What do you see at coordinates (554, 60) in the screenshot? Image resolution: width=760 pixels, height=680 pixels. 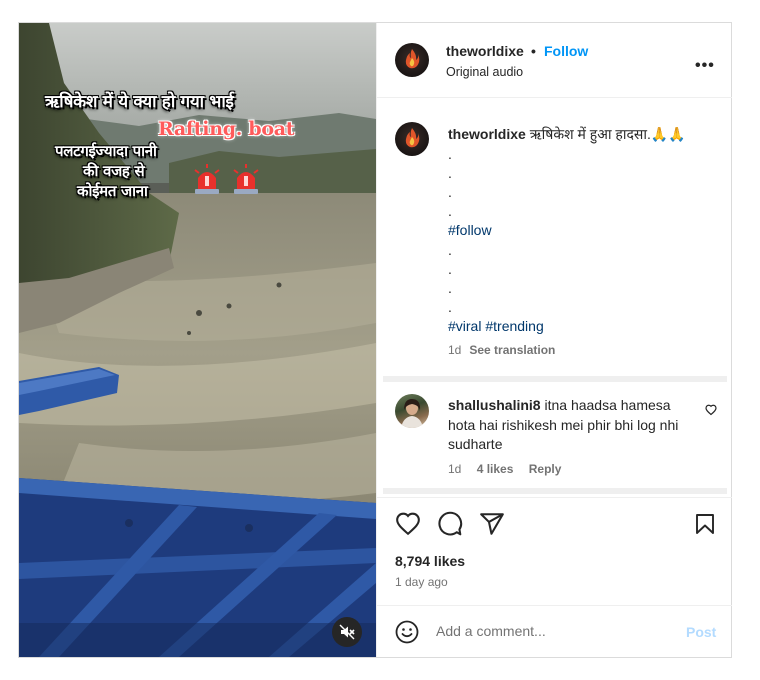 I see `post-header: theworldixe • Follow Original audio •••` at bounding box center [554, 60].